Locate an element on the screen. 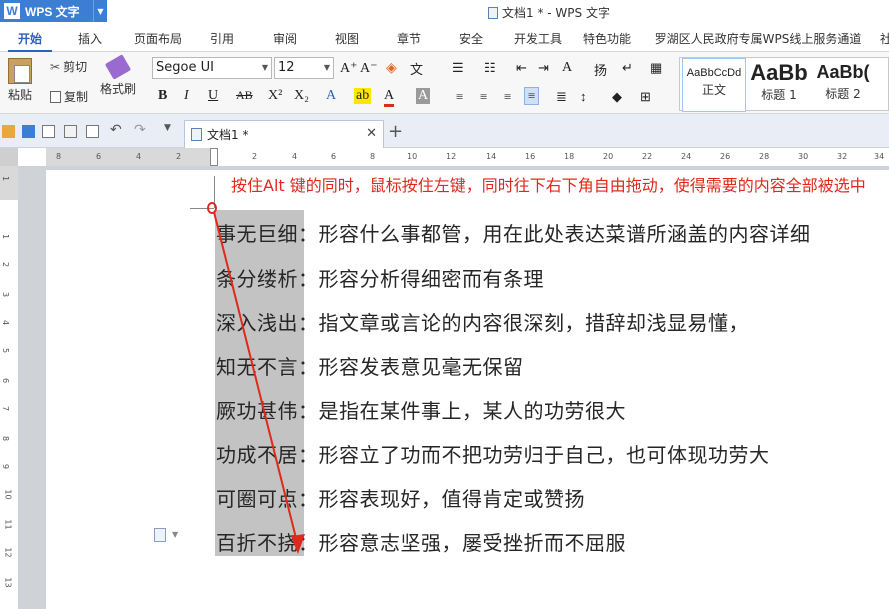 Image resolution: width=889 pixels, height=609 pixels. app-menu-button: W WPS 文字 ▼ is located at coordinates (53, 11).